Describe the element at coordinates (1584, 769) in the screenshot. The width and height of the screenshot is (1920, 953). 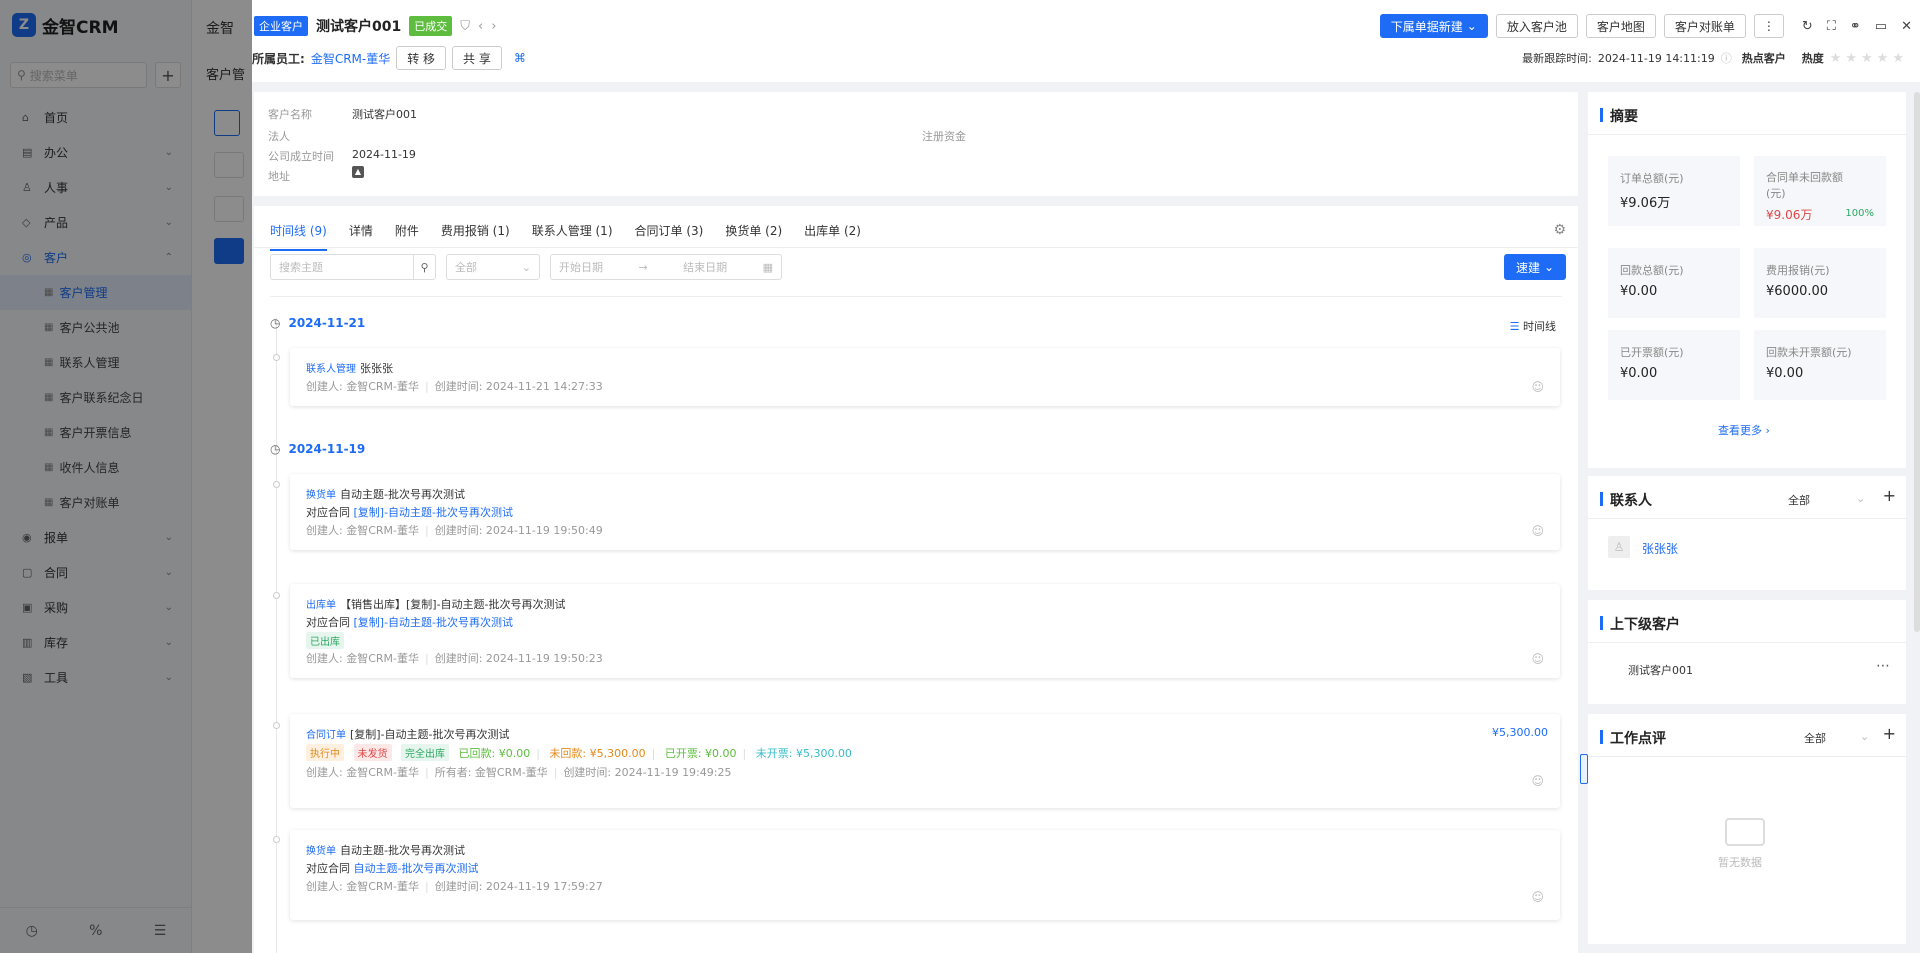
I see `collapse-right-panel-handle` at that location.